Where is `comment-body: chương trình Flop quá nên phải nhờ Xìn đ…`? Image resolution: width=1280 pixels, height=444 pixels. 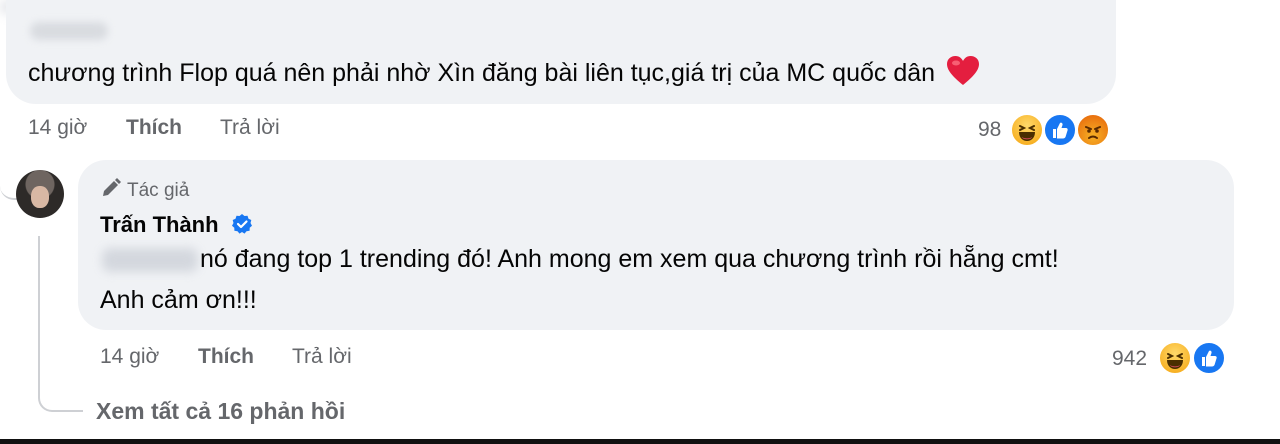 comment-body: chương trình Flop quá nên phải nhờ Xìn đ… is located at coordinates (482, 73).